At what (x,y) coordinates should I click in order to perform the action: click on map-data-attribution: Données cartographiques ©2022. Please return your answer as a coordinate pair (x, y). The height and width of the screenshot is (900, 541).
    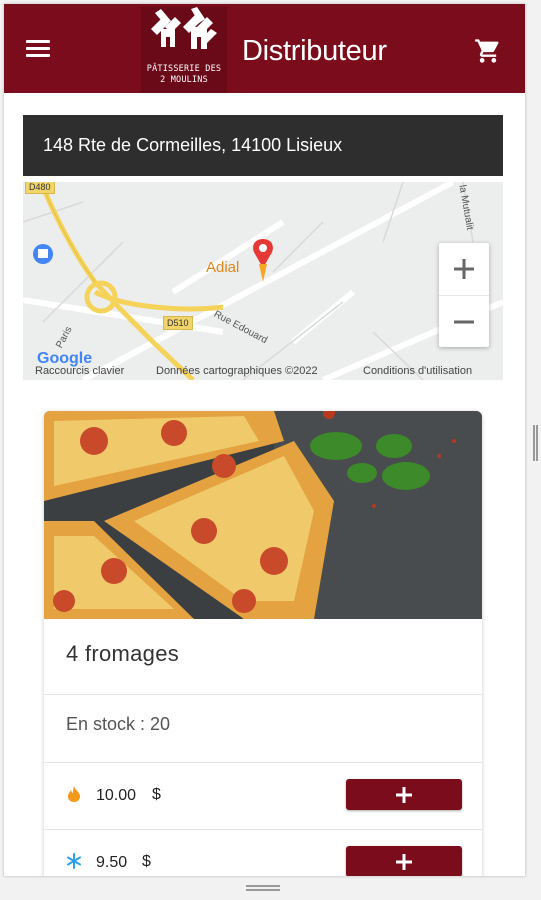
    Looking at the image, I should click on (237, 371).